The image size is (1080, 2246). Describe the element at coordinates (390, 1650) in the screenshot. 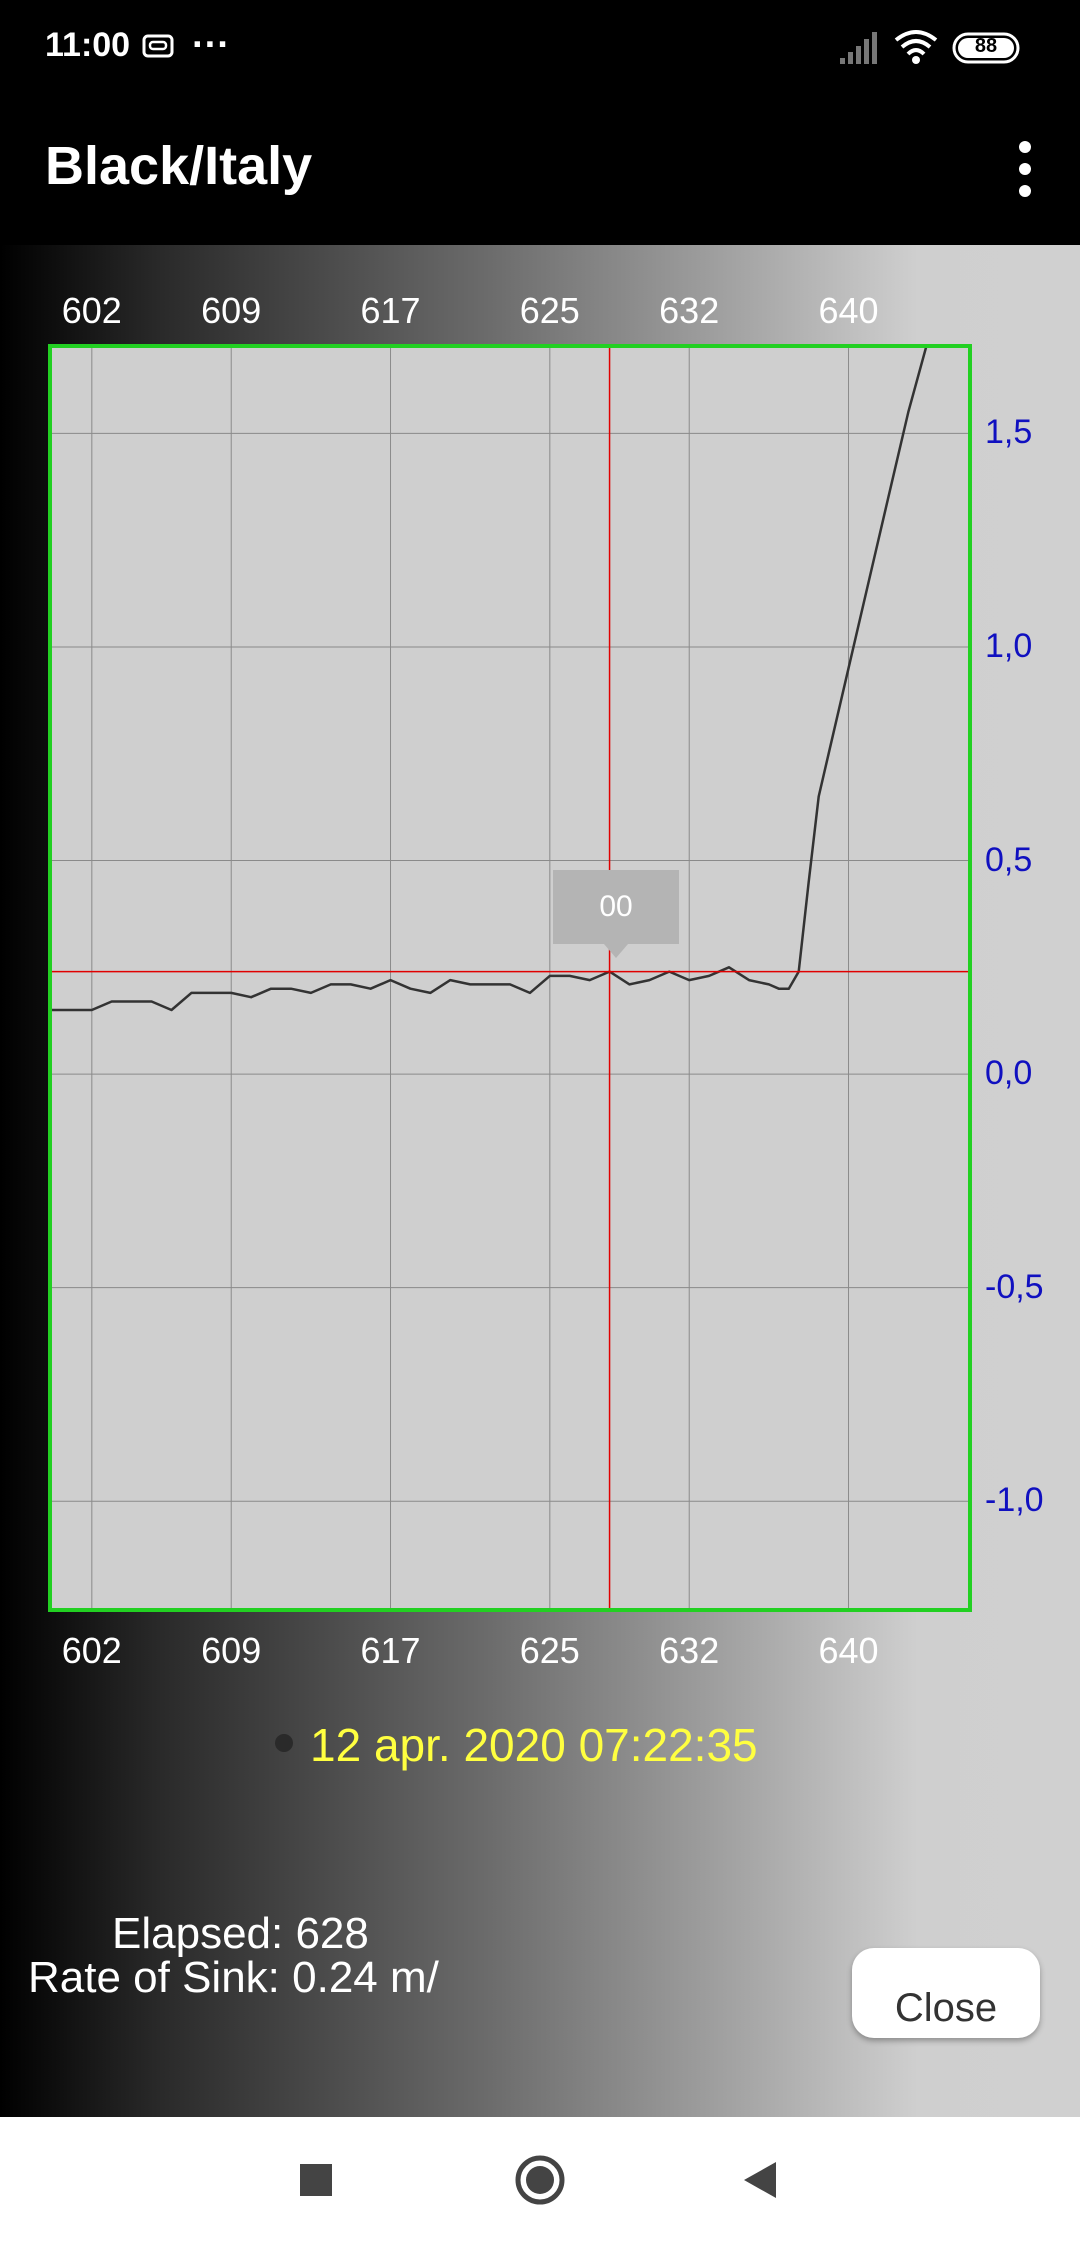

I see `x-bottom-tick-2: 617` at that location.